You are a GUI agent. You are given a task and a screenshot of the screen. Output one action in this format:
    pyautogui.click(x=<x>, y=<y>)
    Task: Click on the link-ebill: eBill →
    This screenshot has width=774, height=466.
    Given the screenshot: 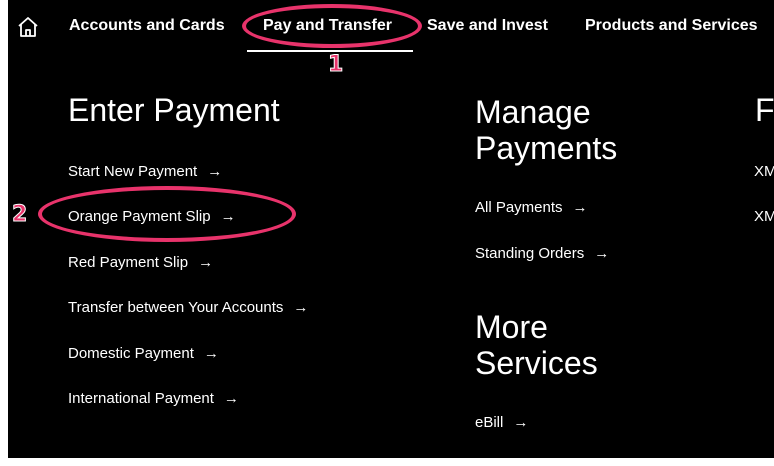 What is the action you would take?
    pyautogui.click(x=501, y=422)
    